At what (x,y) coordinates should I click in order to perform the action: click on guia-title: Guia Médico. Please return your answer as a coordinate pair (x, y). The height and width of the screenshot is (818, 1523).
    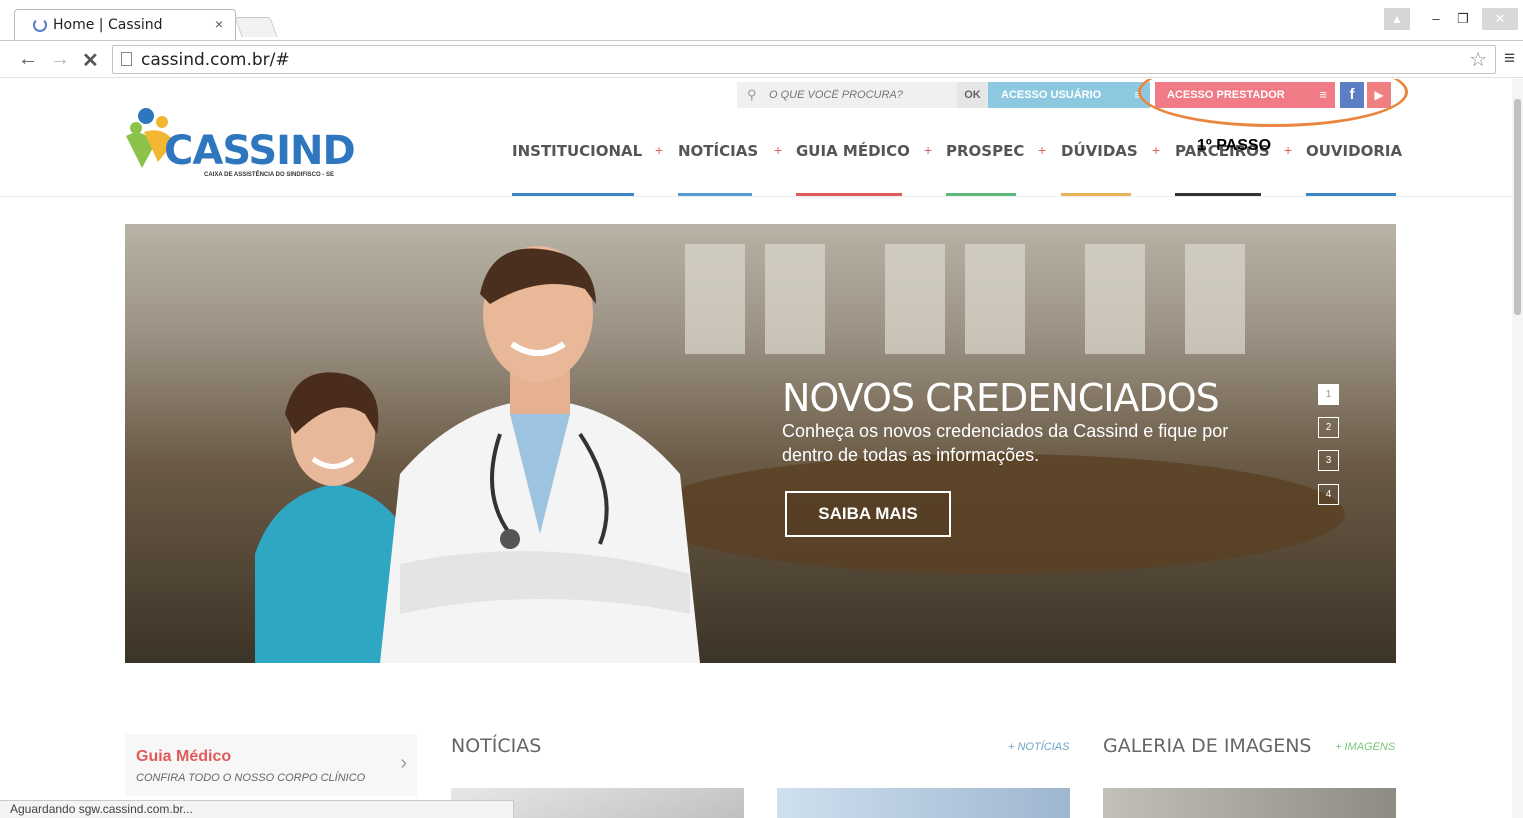
    Looking at the image, I should click on (184, 756).